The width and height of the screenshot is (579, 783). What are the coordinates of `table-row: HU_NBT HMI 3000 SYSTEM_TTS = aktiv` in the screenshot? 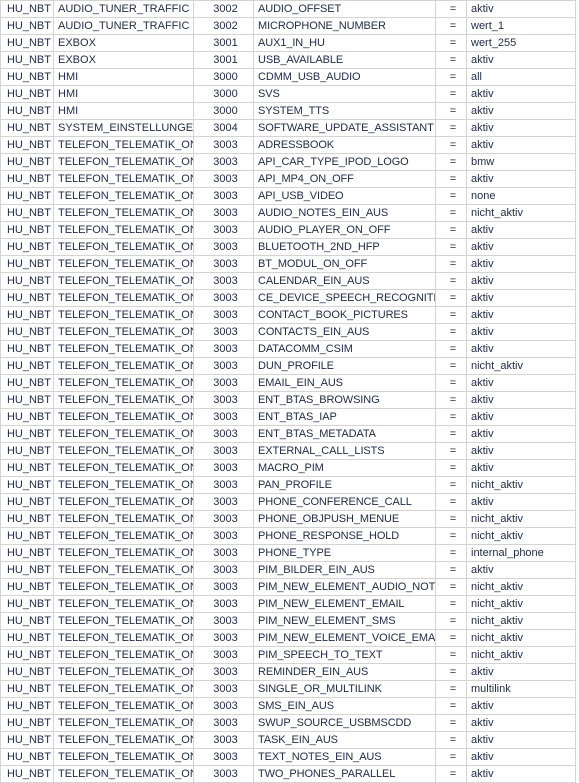 It's located at (288, 111).